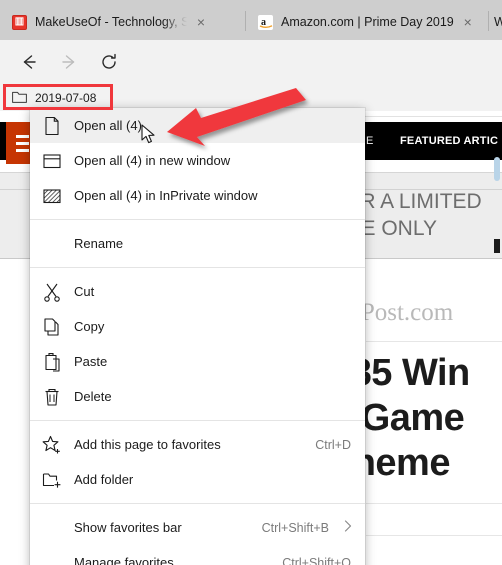 This screenshot has width=502, height=565. What do you see at coordinates (497, 169) in the screenshot?
I see `page-scrollbar-thumb` at bounding box center [497, 169].